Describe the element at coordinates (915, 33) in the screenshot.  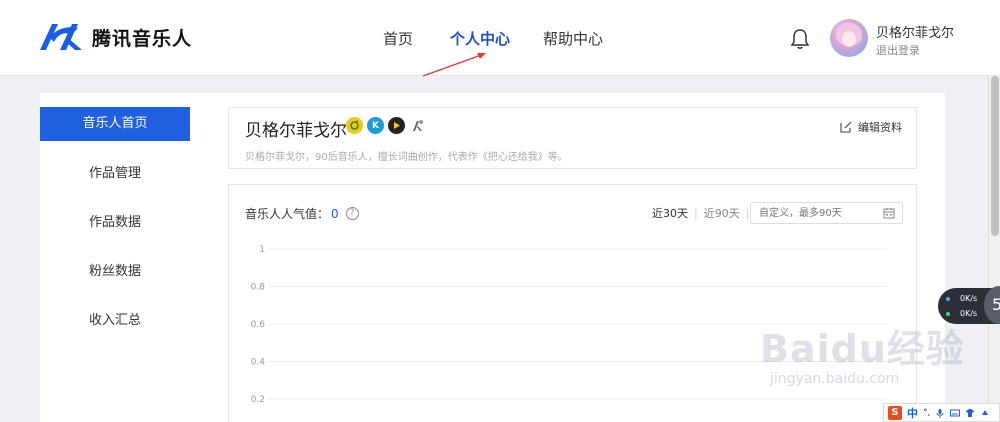
I see `username: 贝格尔菲戈尔` at that location.